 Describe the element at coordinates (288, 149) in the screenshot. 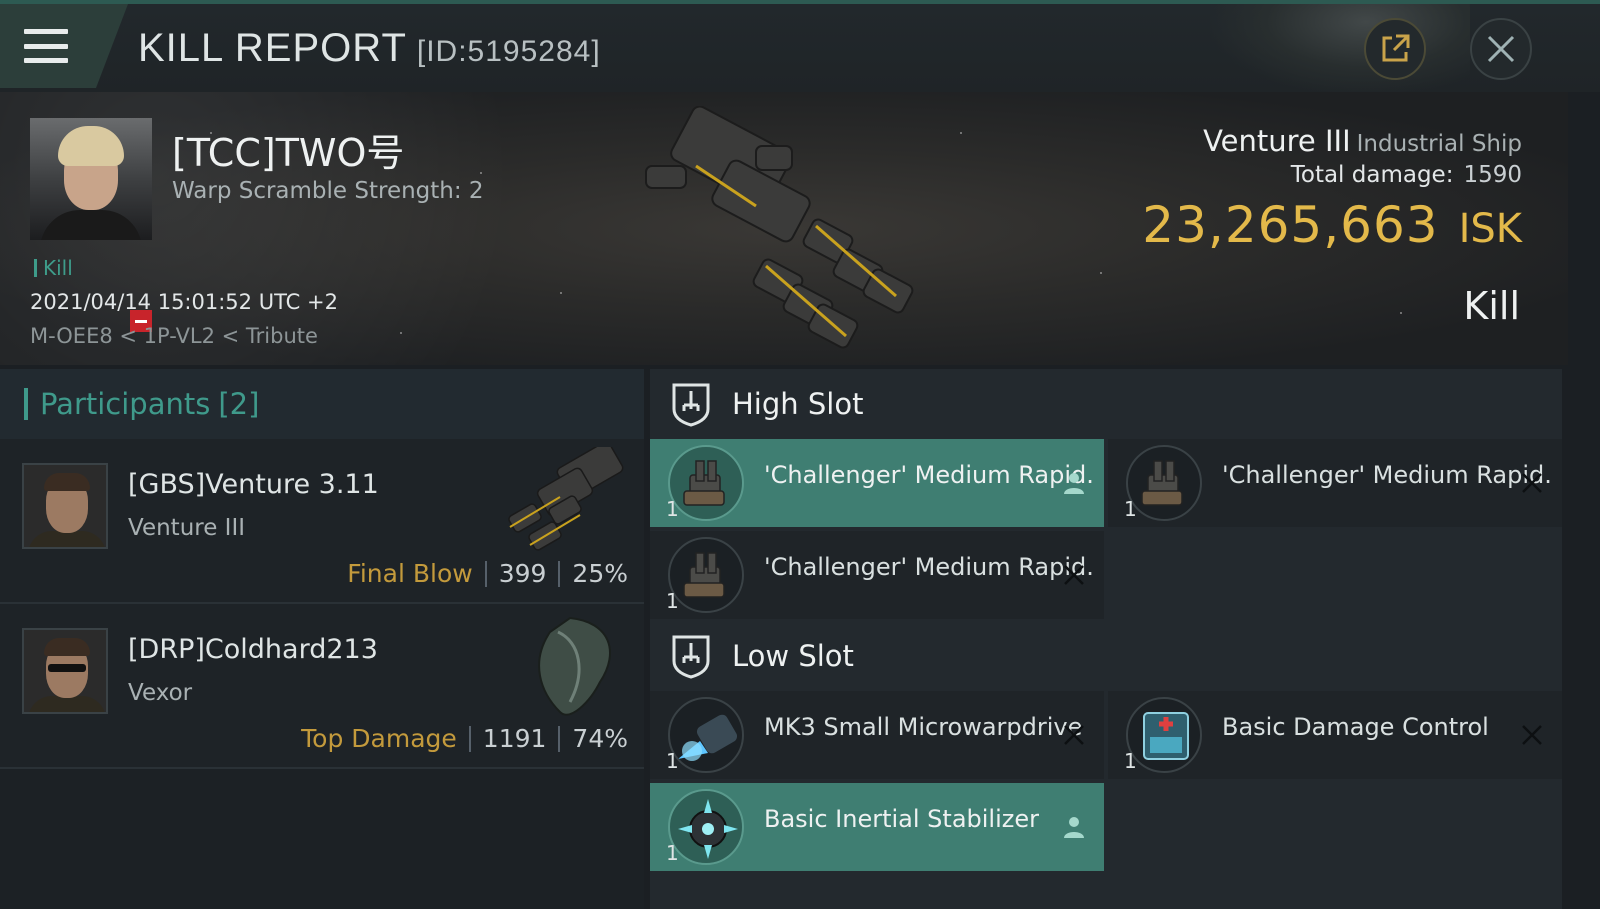

I see `victim-name: [TCC]TWO号` at that location.